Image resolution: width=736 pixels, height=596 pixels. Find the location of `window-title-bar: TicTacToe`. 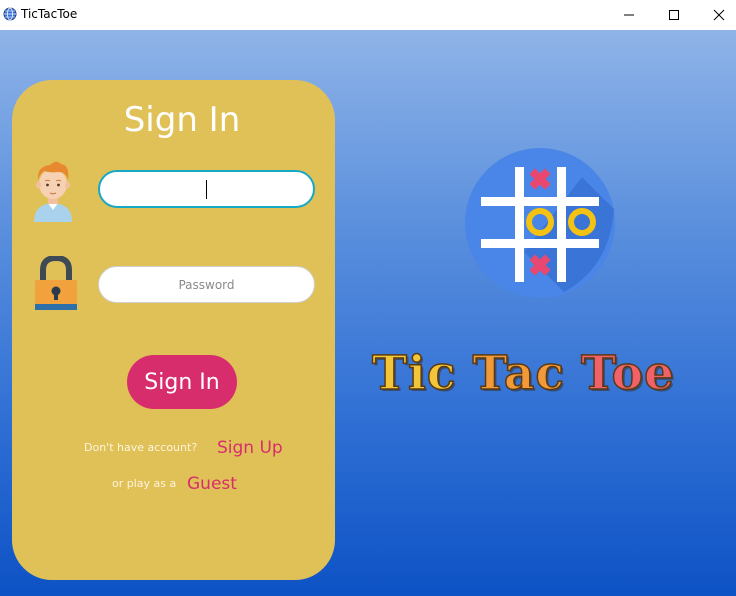

window-title-bar: TicTacToe is located at coordinates (368, 15).